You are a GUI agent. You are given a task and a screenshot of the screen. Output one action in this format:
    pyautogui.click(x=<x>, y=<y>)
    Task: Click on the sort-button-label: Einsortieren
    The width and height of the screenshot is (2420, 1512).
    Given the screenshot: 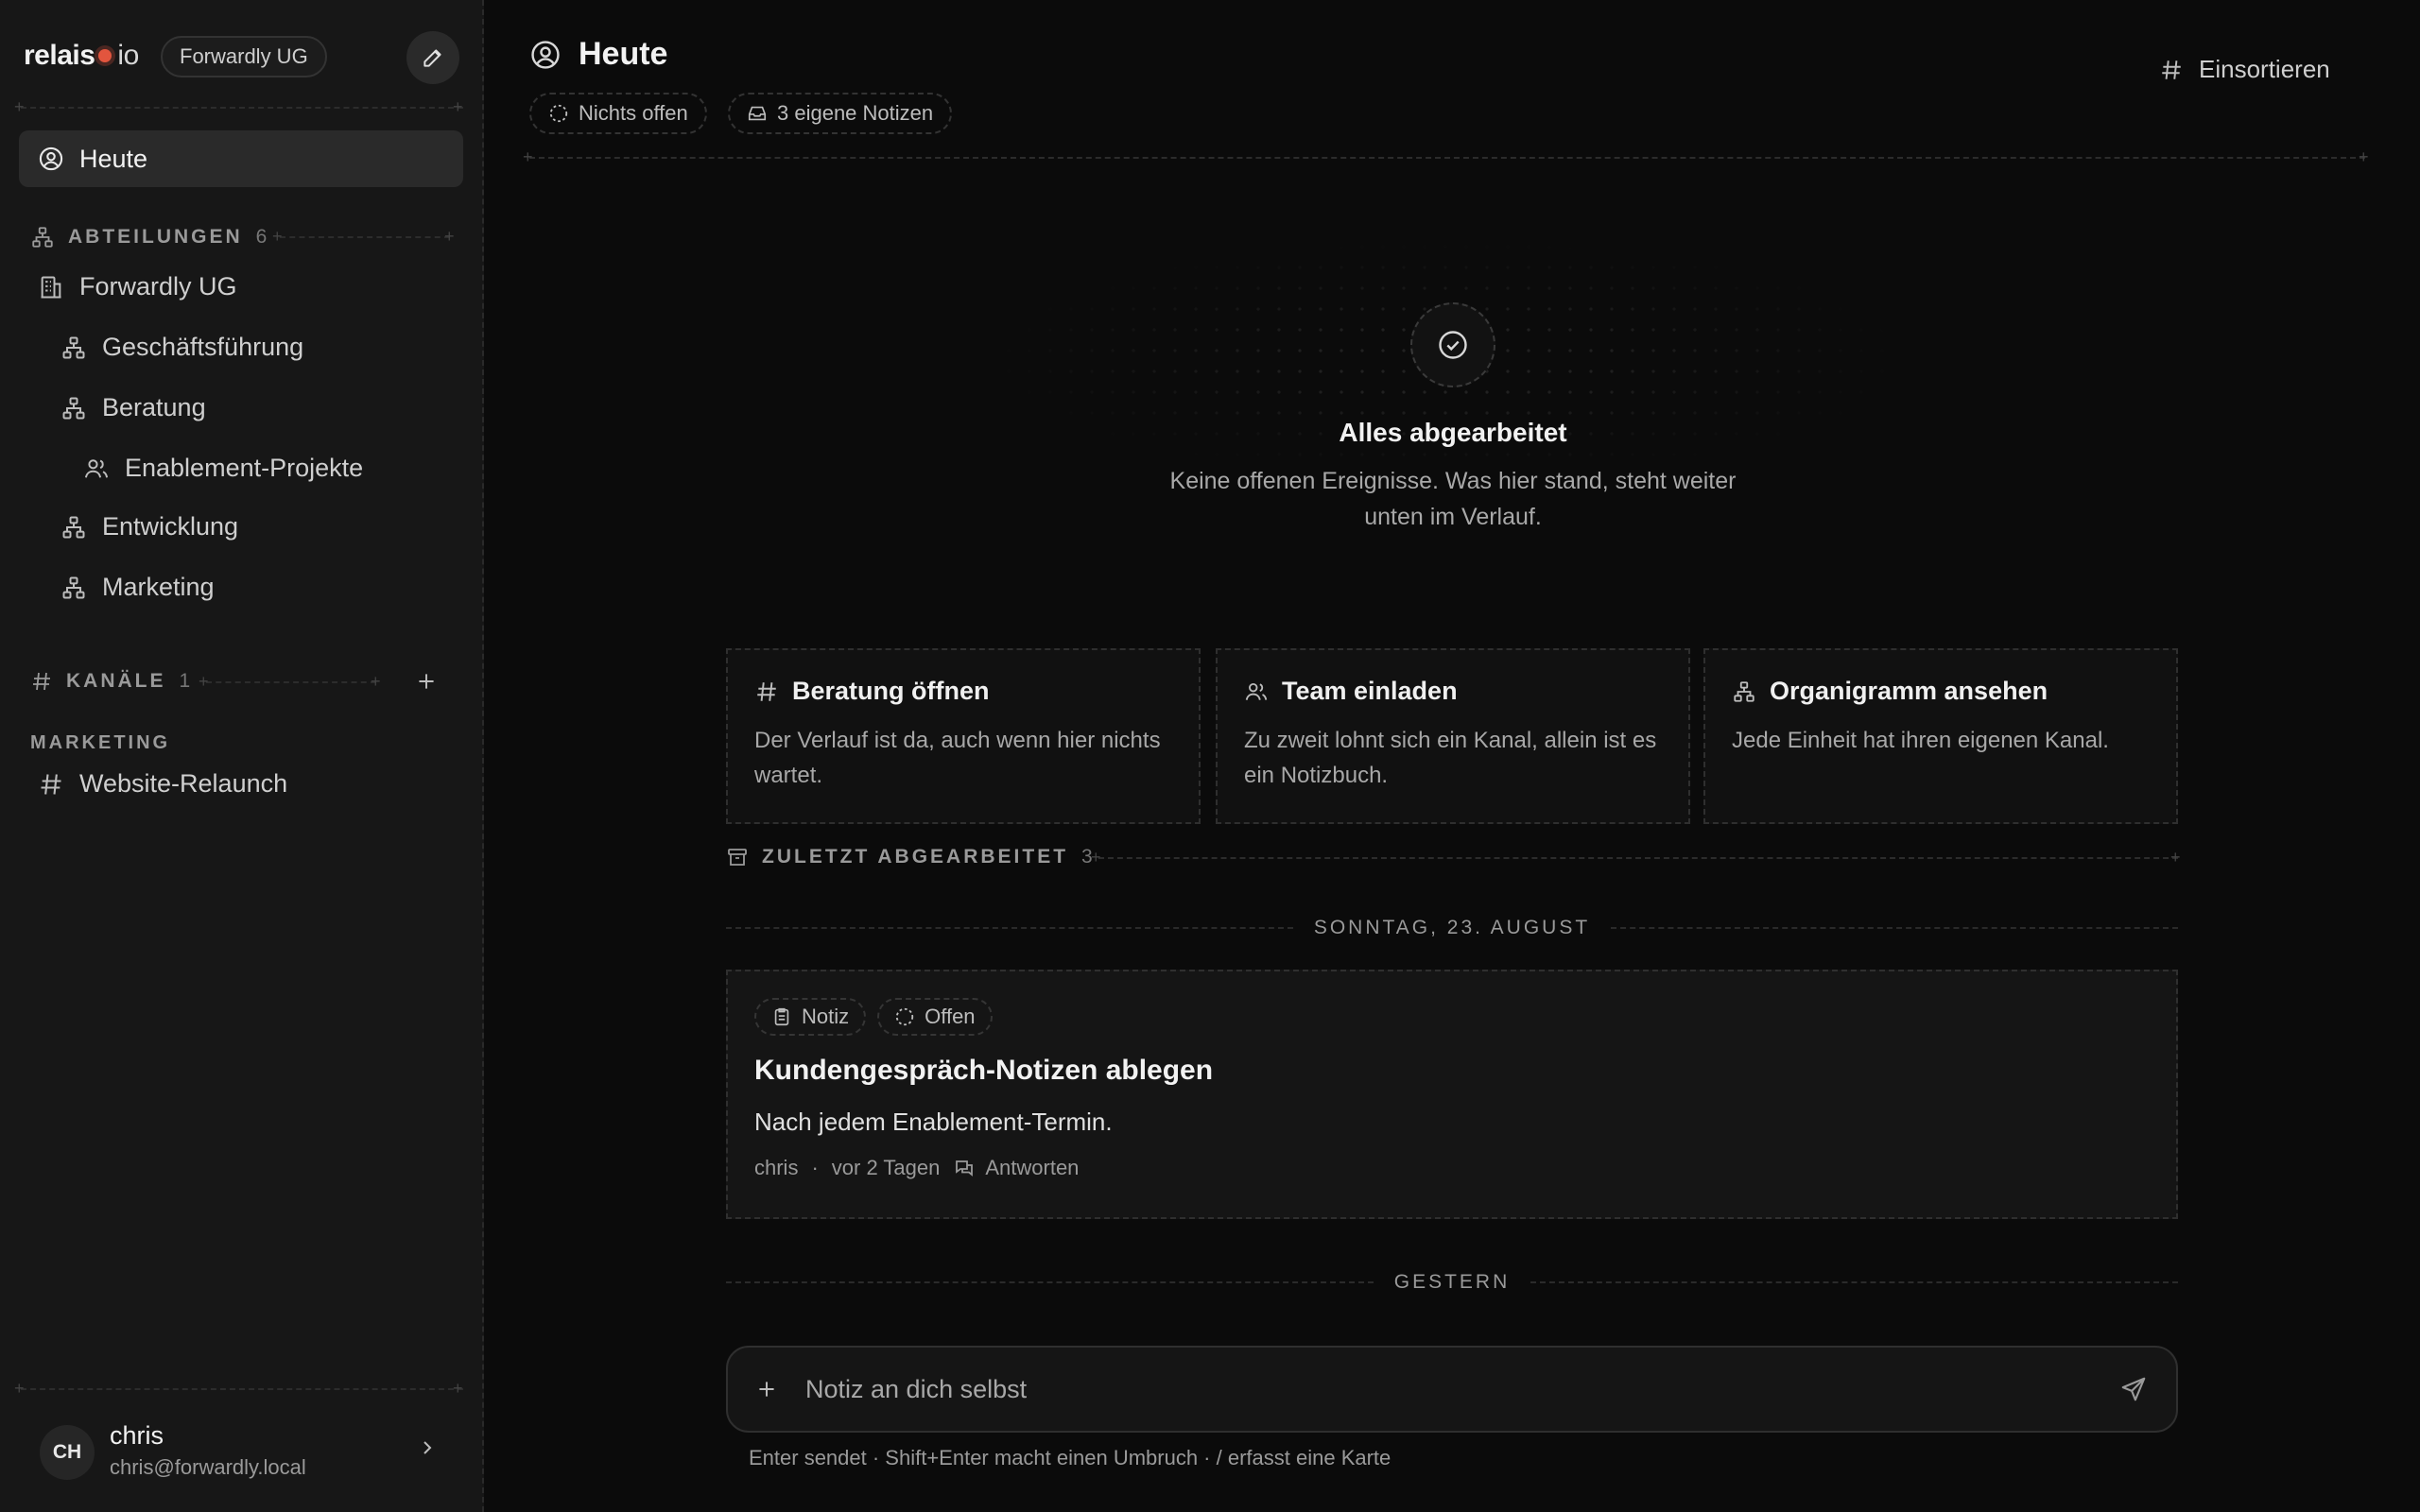 What is the action you would take?
    pyautogui.click(x=2264, y=69)
    